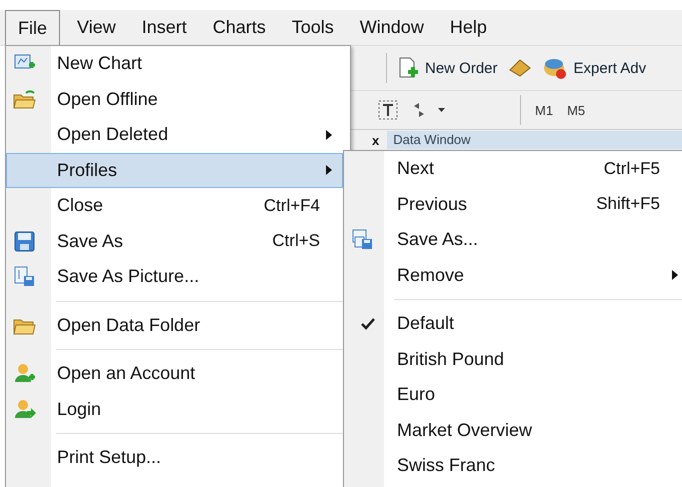 The height and width of the screenshot is (487, 682). What do you see at coordinates (425, 323) in the screenshot?
I see `menu-label: Default` at bounding box center [425, 323].